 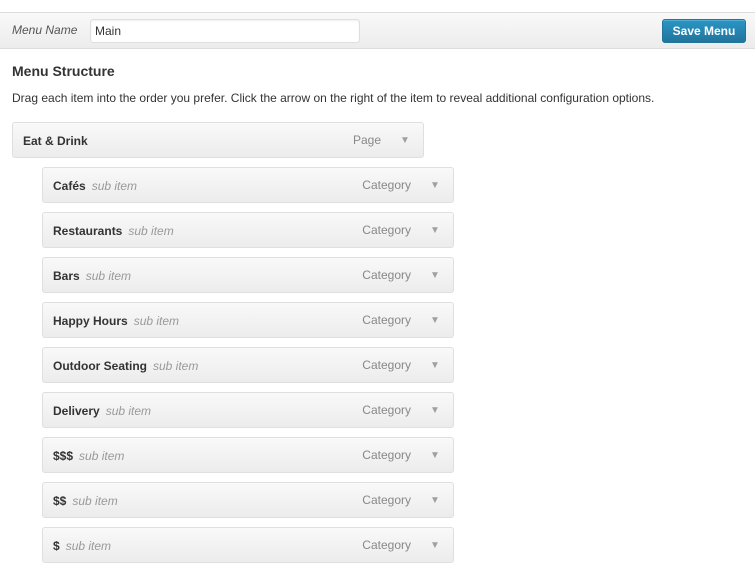 I want to click on menu-item-label: Happy Hours, so click(x=90, y=321).